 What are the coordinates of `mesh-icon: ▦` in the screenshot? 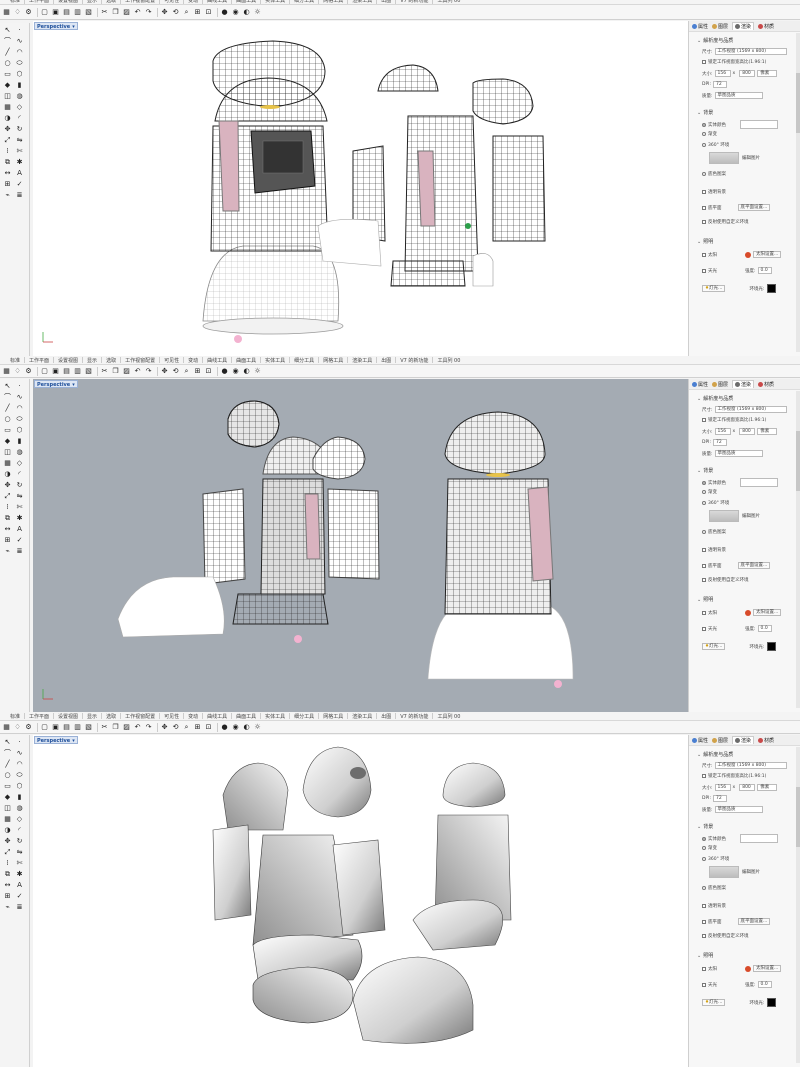 It's located at (7, 819).